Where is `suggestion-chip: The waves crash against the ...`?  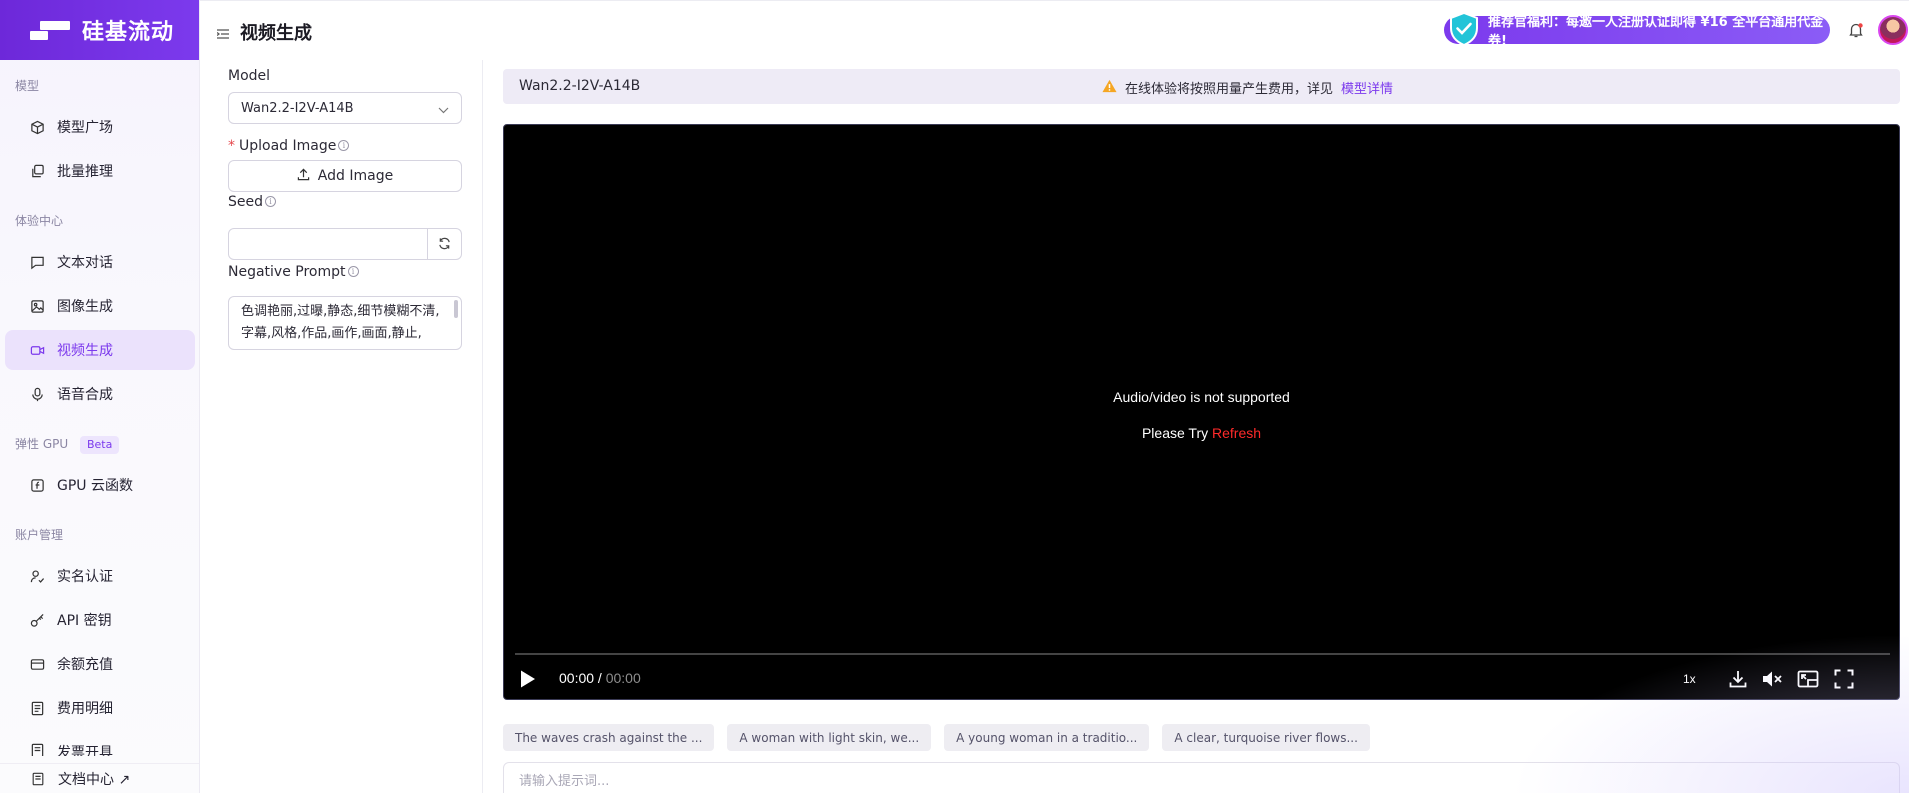 suggestion-chip: The waves crash against the ... is located at coordinates (609, 737).